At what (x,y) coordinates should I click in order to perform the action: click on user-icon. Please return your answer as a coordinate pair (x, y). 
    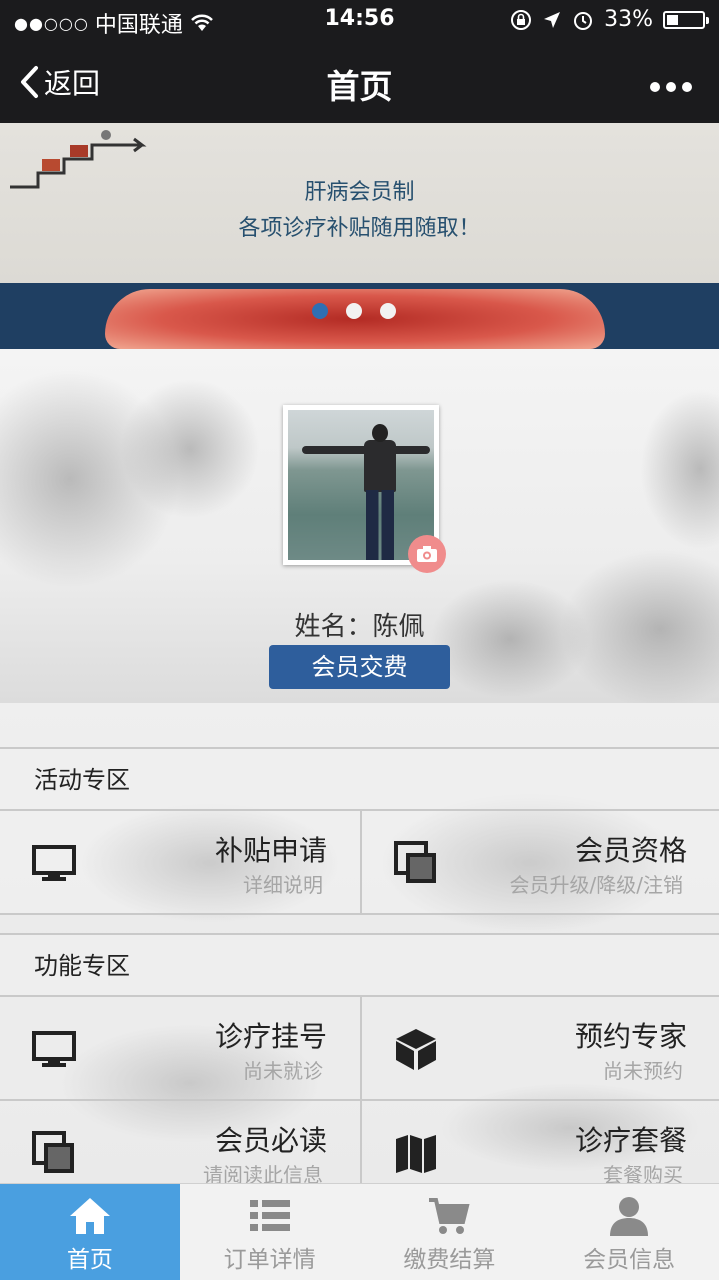
    Looking at the image, I should click on (629, 1216).